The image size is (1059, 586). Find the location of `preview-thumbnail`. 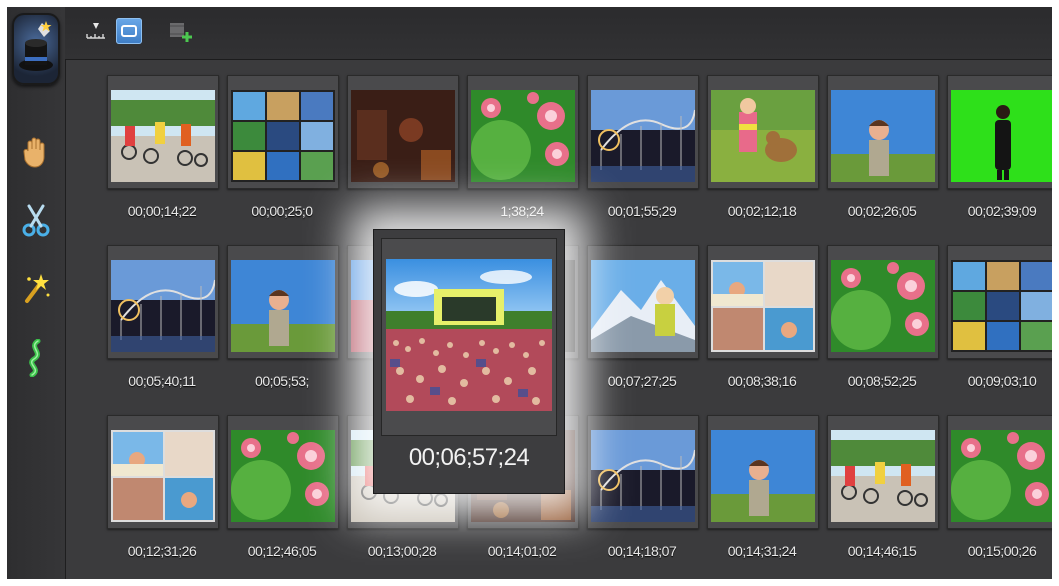

preview-thumbnail is located at coordinates (469, 335).